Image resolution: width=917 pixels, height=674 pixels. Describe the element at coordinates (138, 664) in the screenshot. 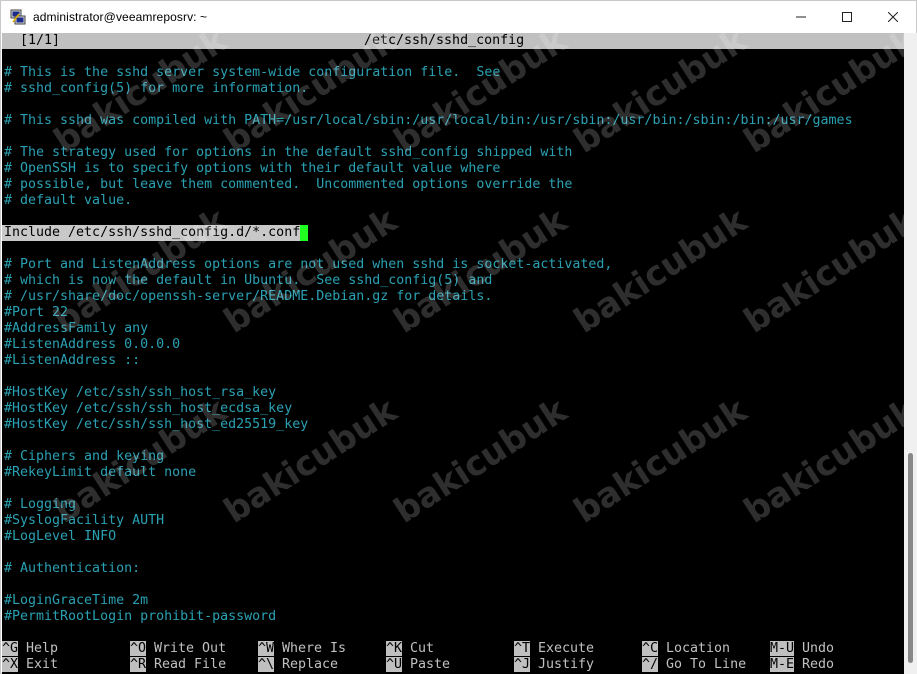

I see `shortcut-key: ^R` at that location.